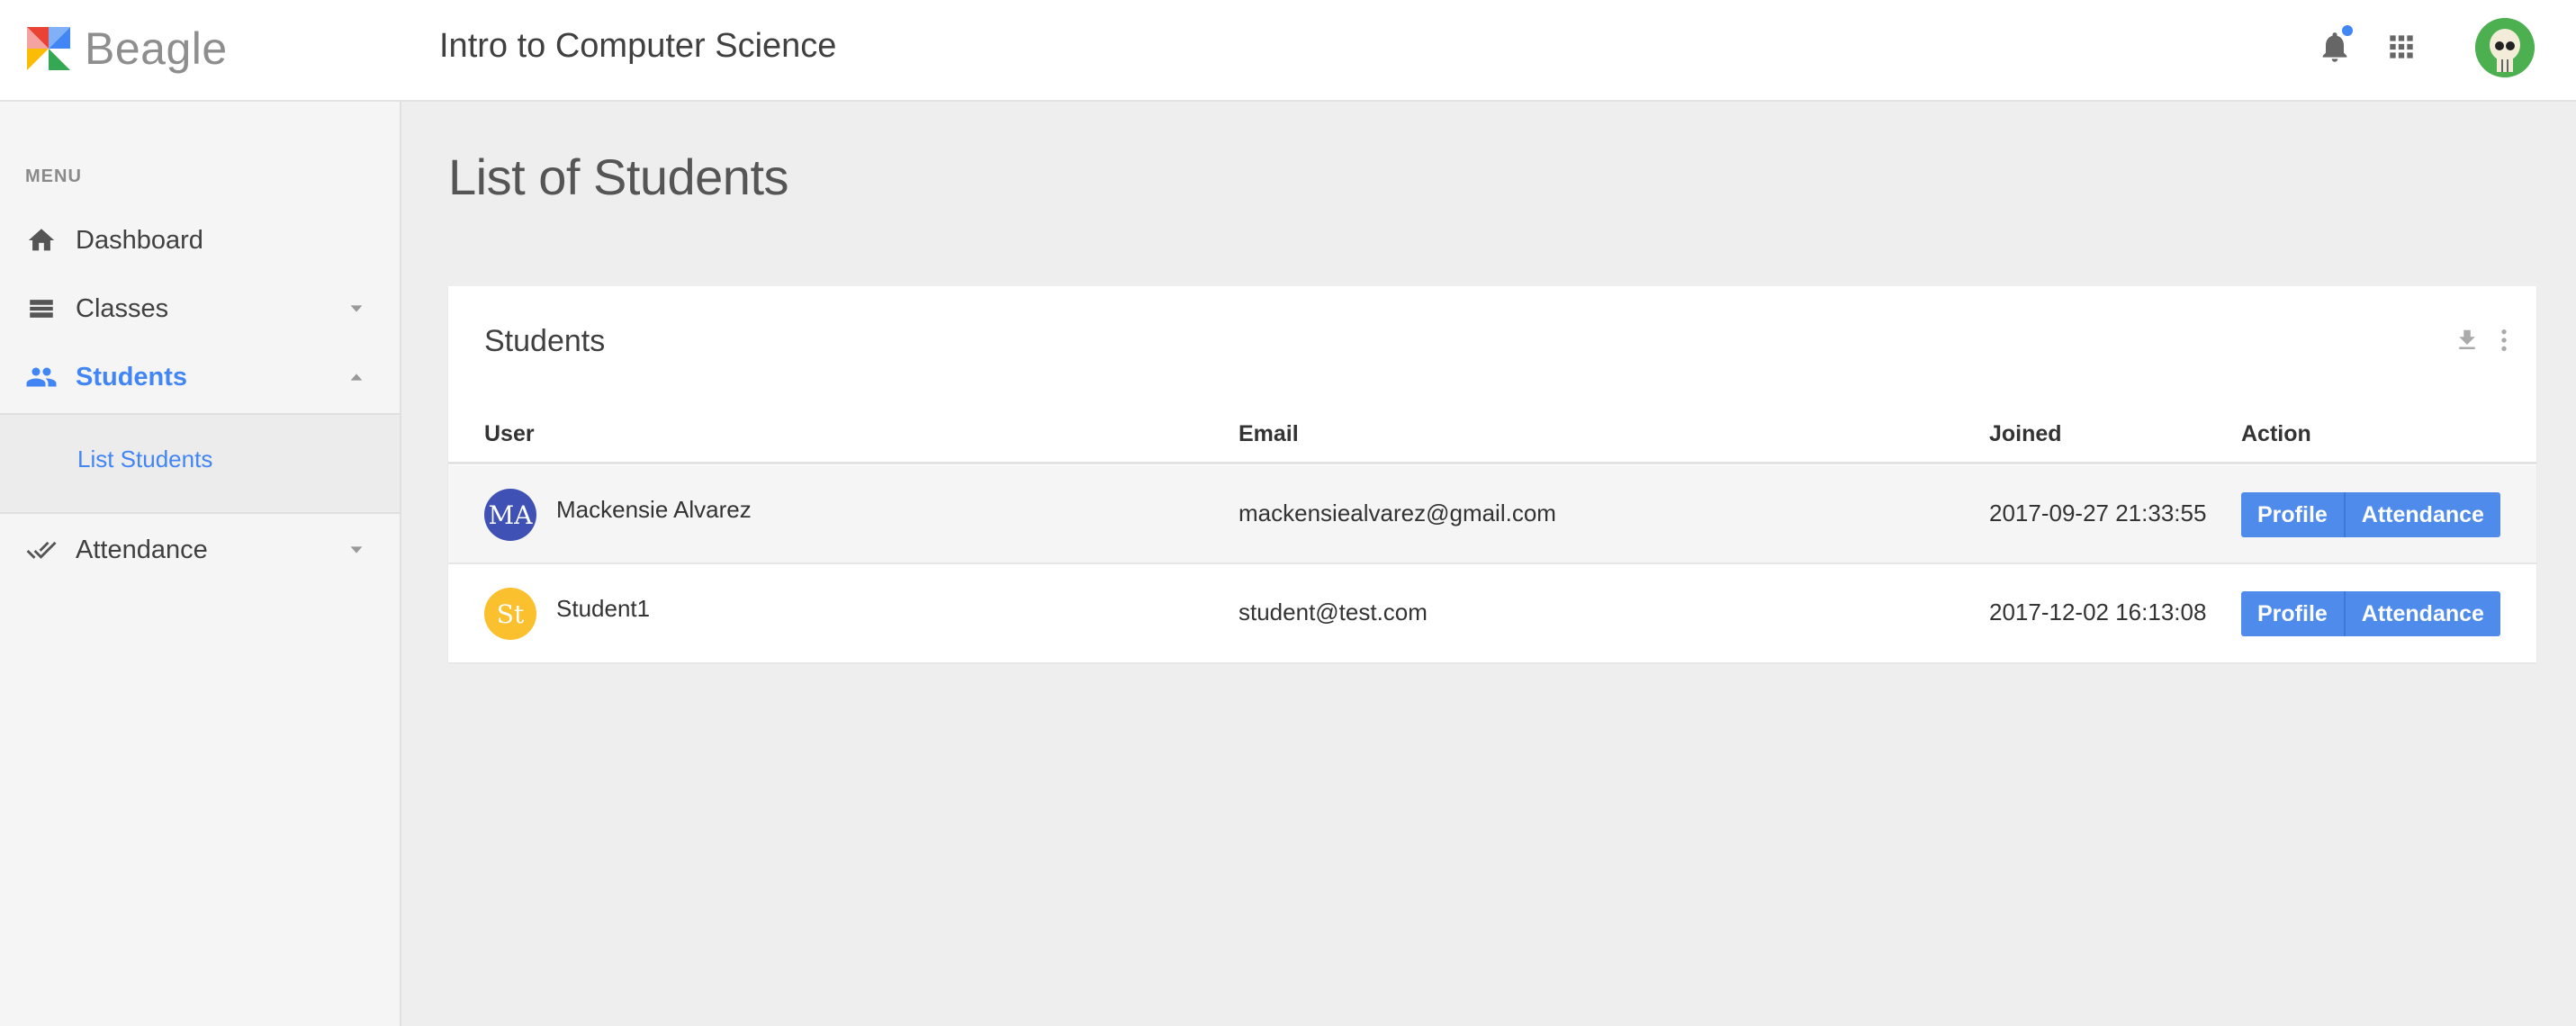 This screenshot has width=2576, height=1026. Describe the element at coordinates (156, 49) in the screenshot. I see `app-name: Beagle` at that location.